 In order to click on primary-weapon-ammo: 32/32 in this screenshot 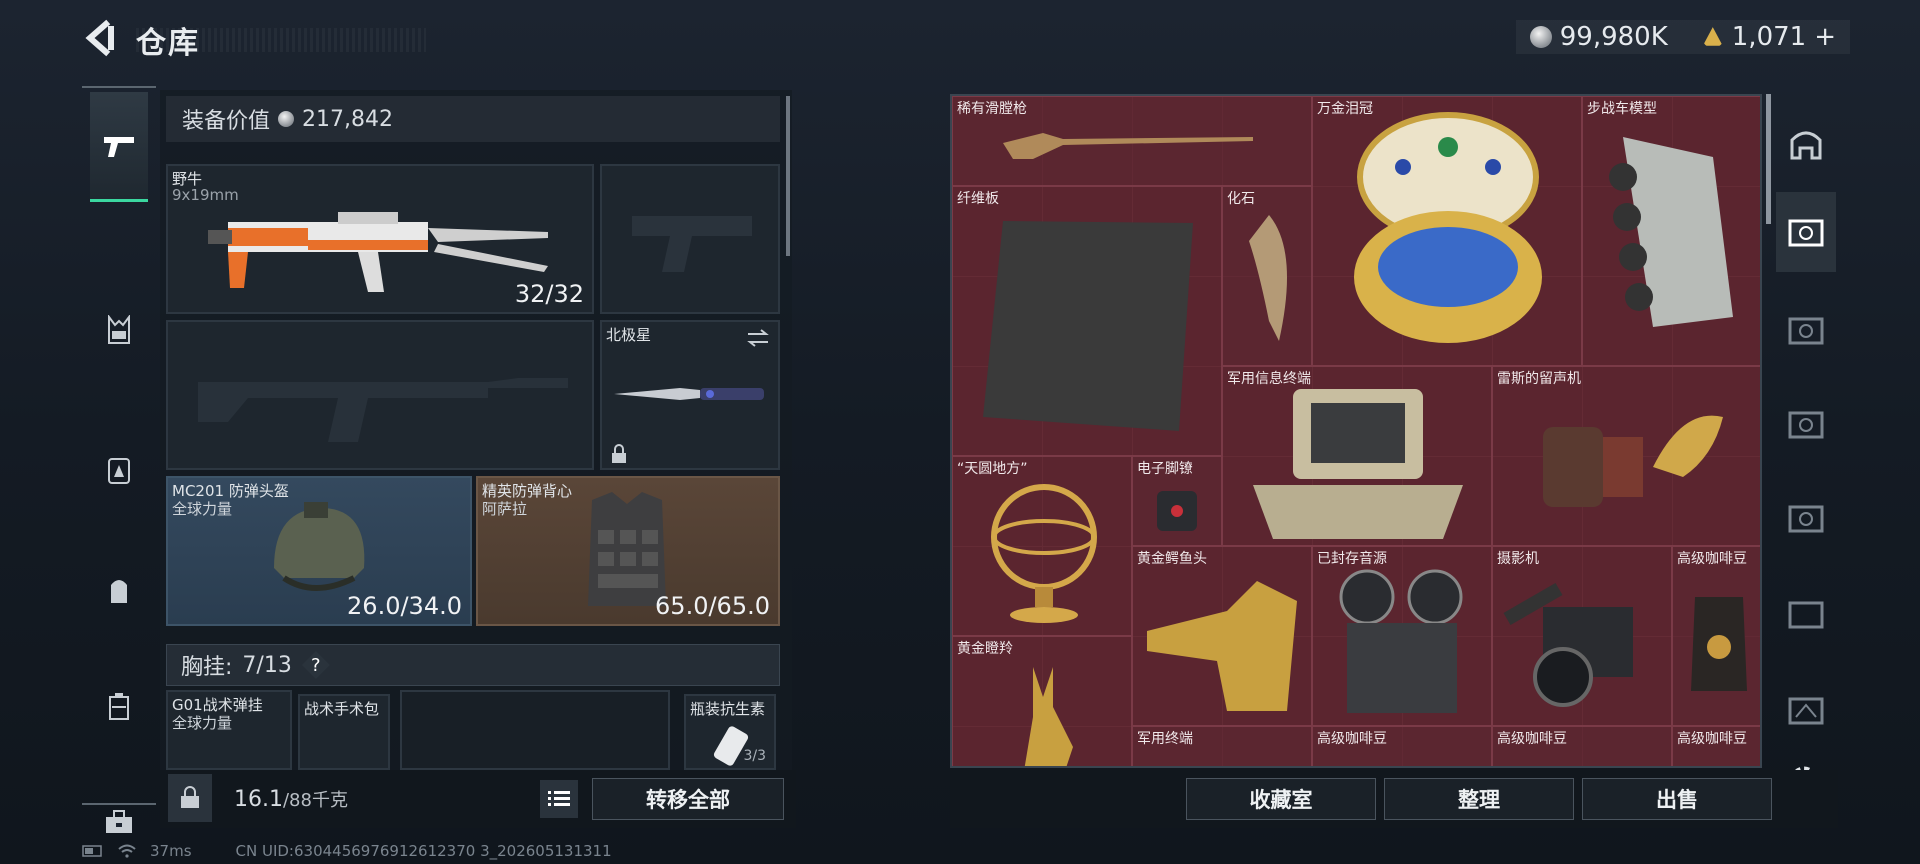, I will do `click(549, 294)`.